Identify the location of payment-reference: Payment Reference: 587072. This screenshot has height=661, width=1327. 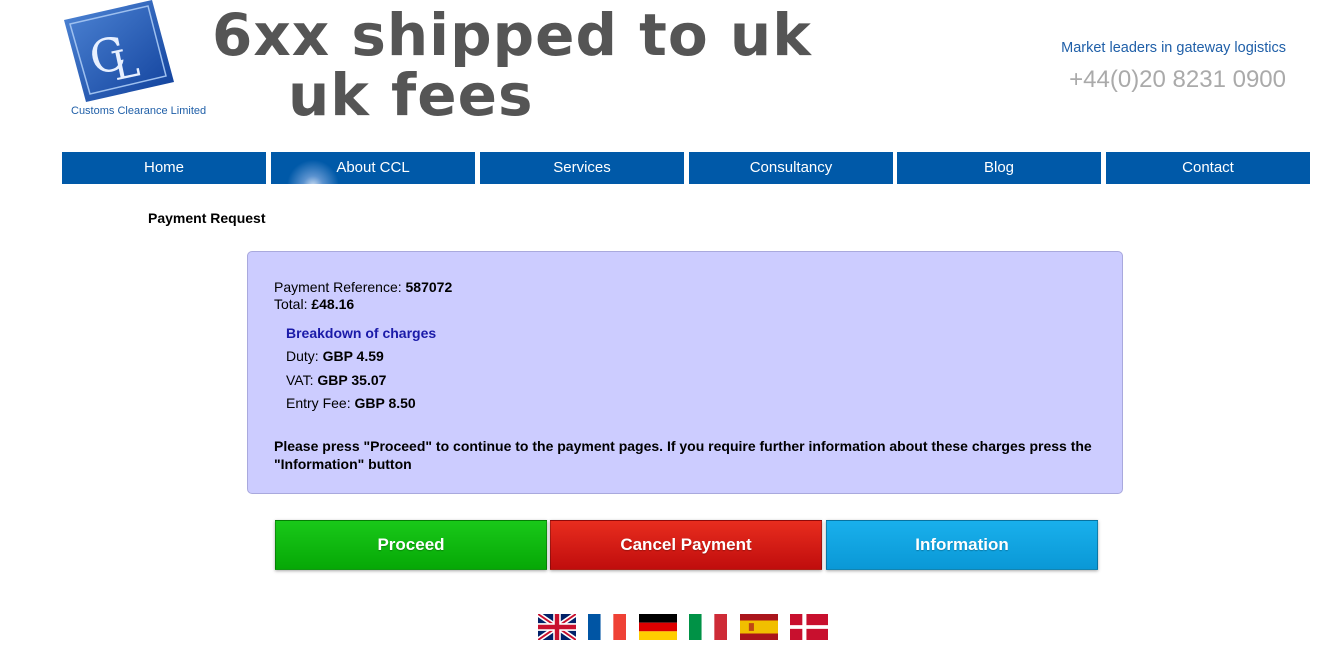
(363, 287).